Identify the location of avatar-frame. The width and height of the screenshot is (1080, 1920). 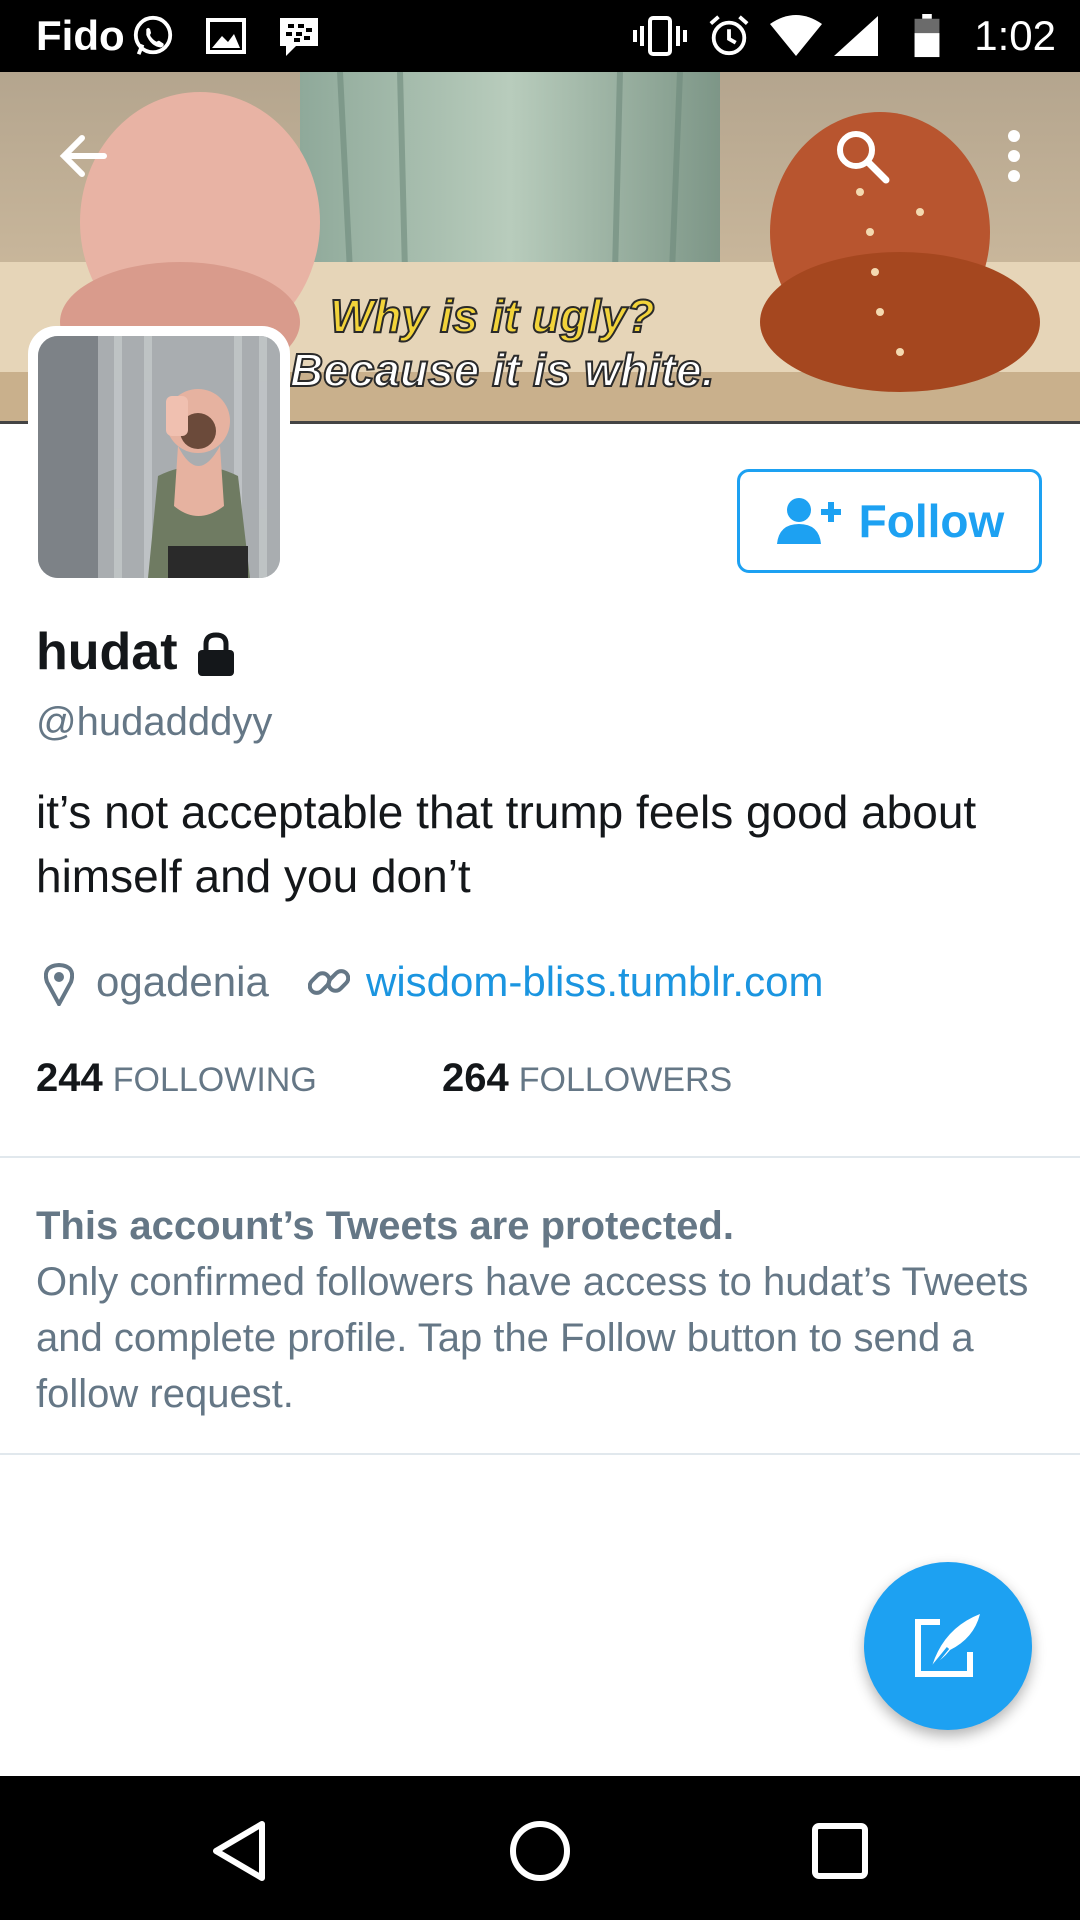
(159, 457).